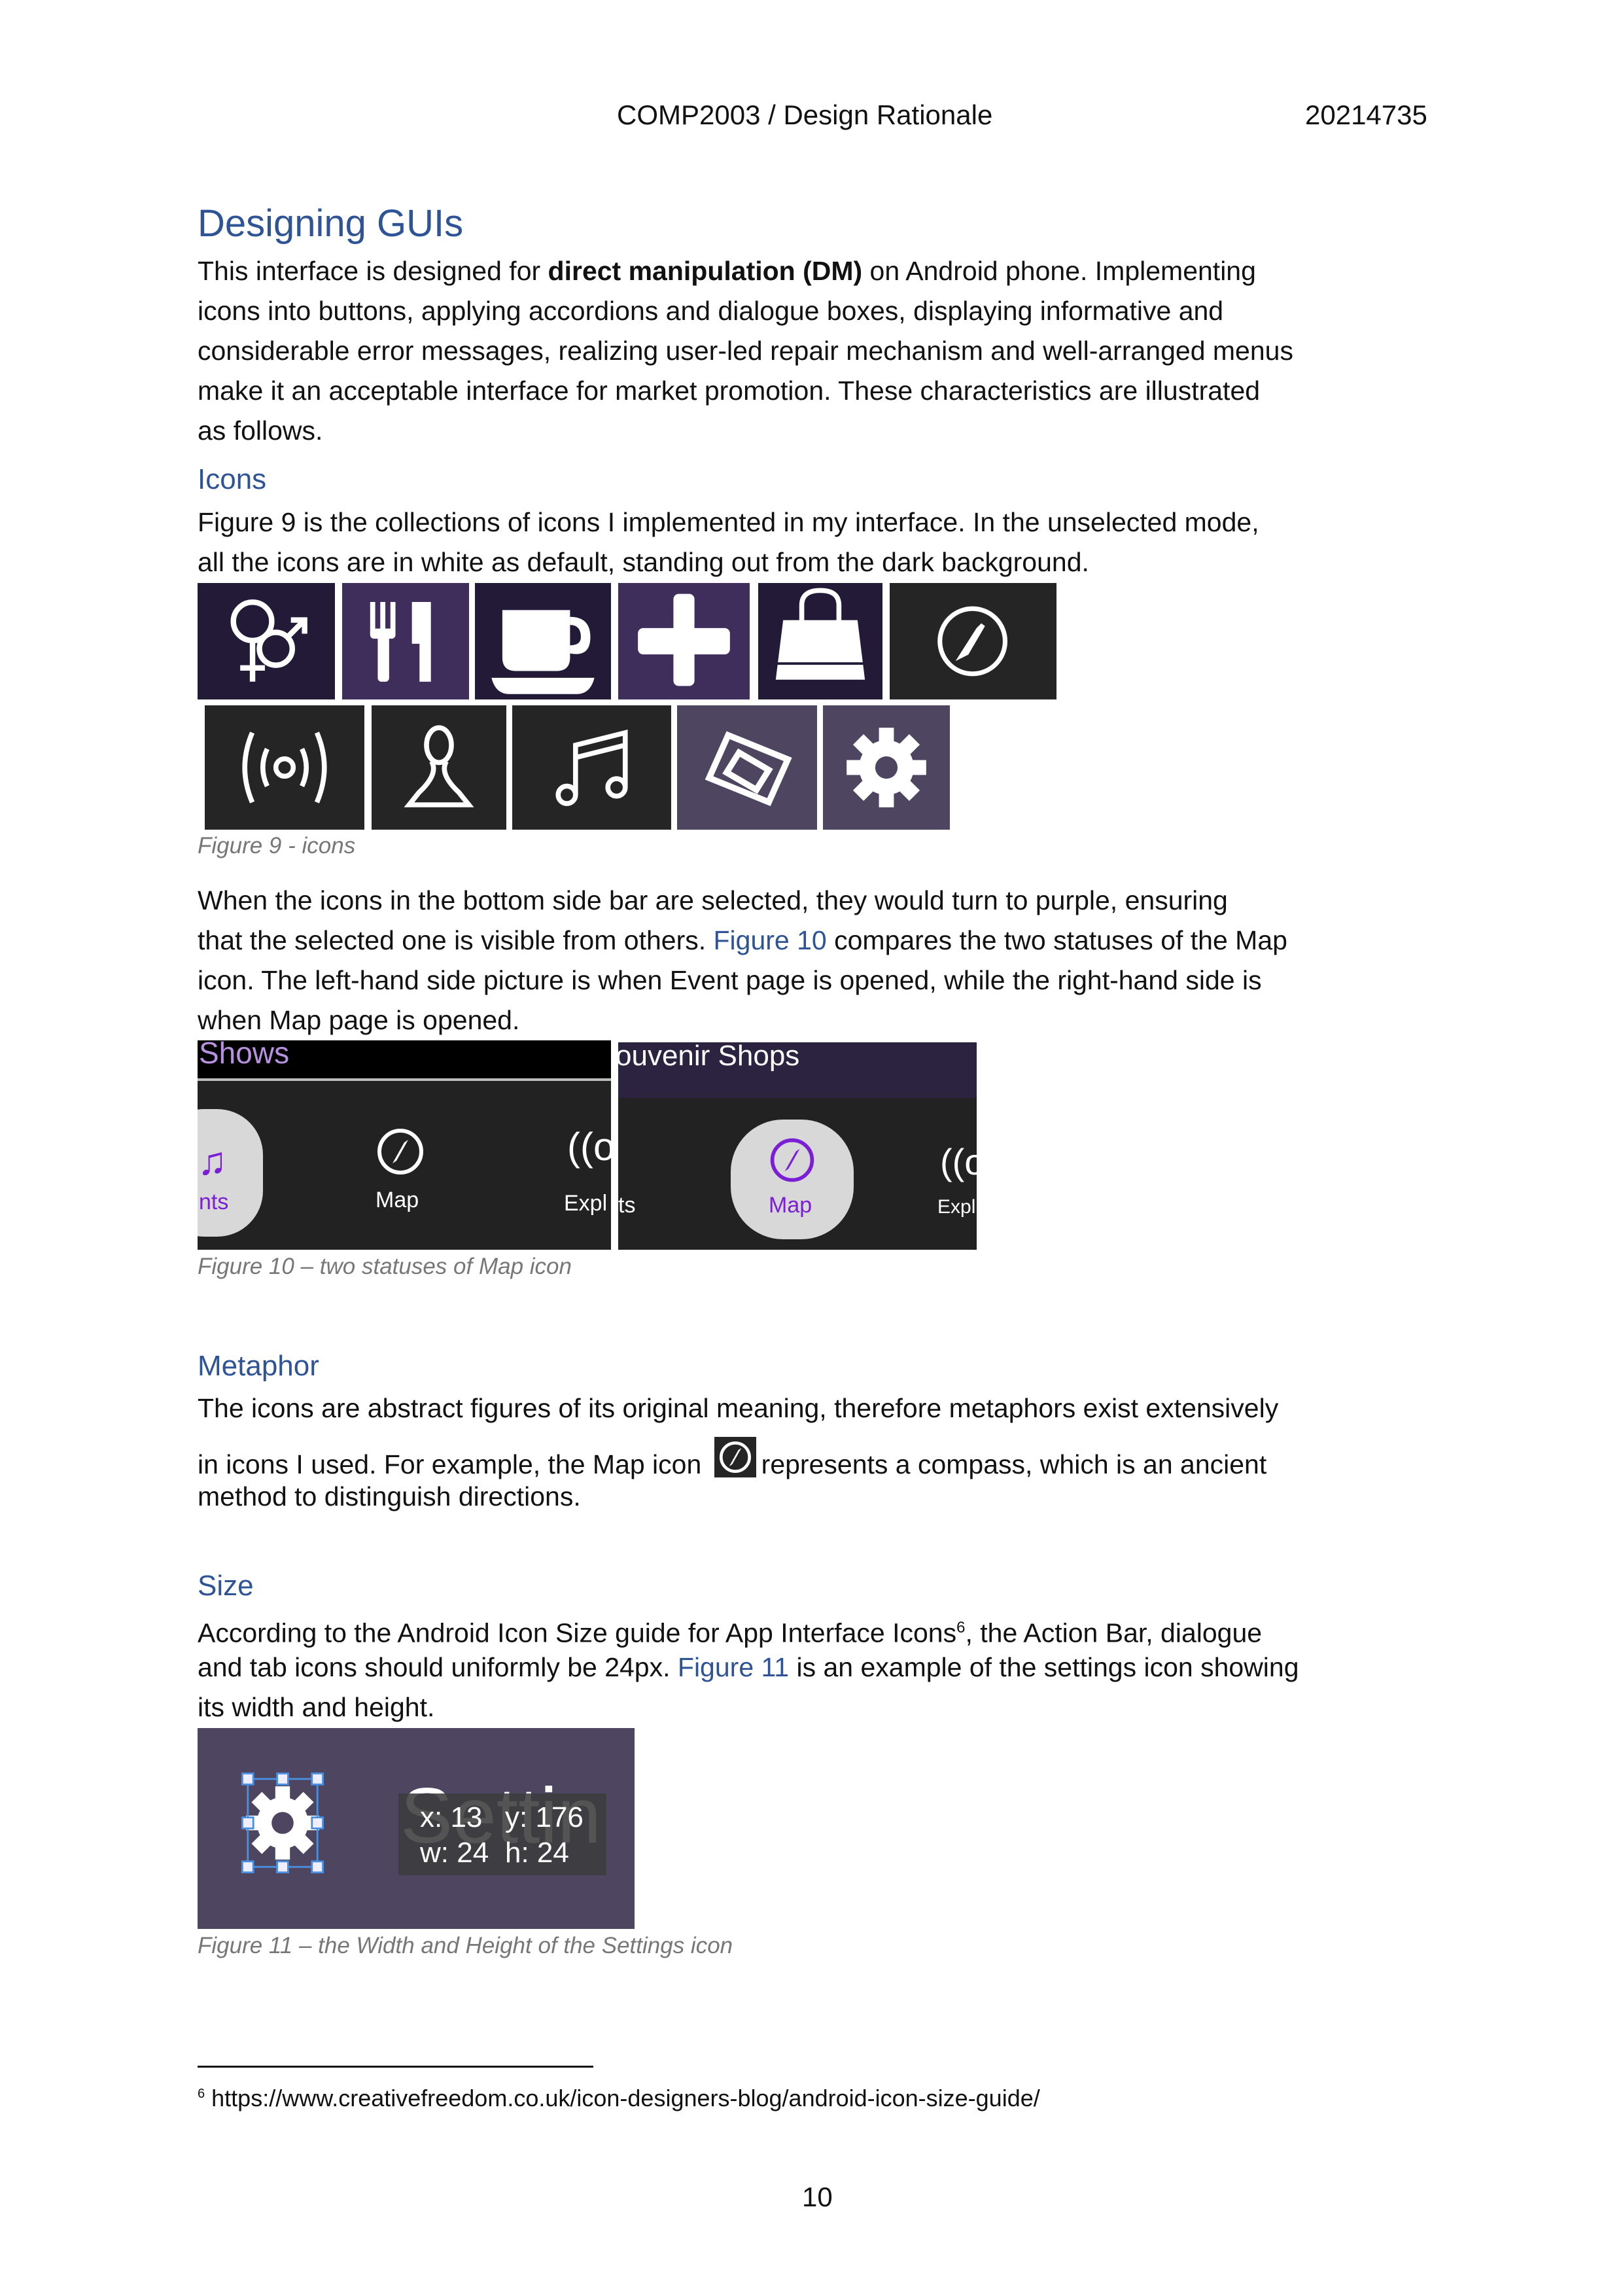 Image resolution: width=1623 pixels, height=2296 pixels. What do you see at coordinates (285, 768) in the screenshot?
I see `broadcast-icon` at bounding box center [285, 768].